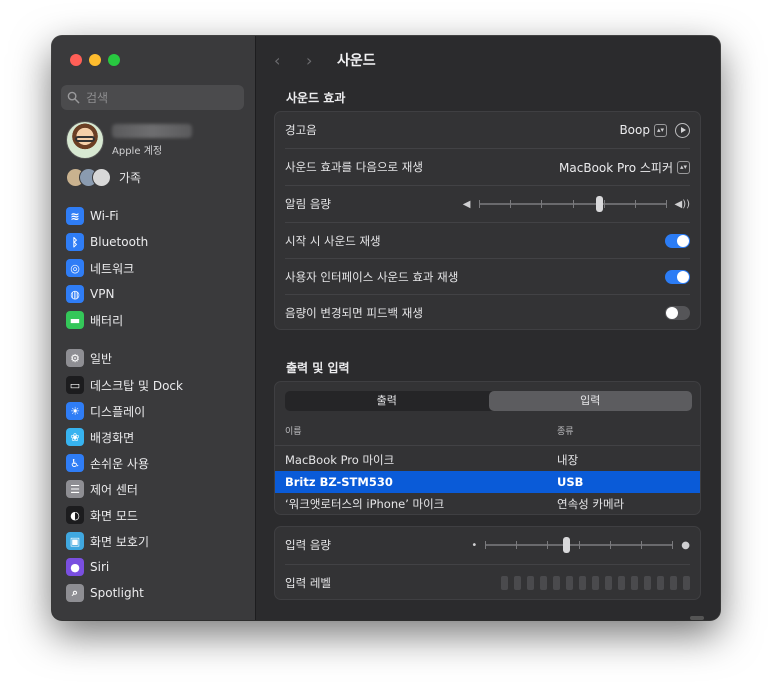  Describe the element at coordinates (87, 567) in the screenshot. I see `sidebar-item: ● Siri` at that location.